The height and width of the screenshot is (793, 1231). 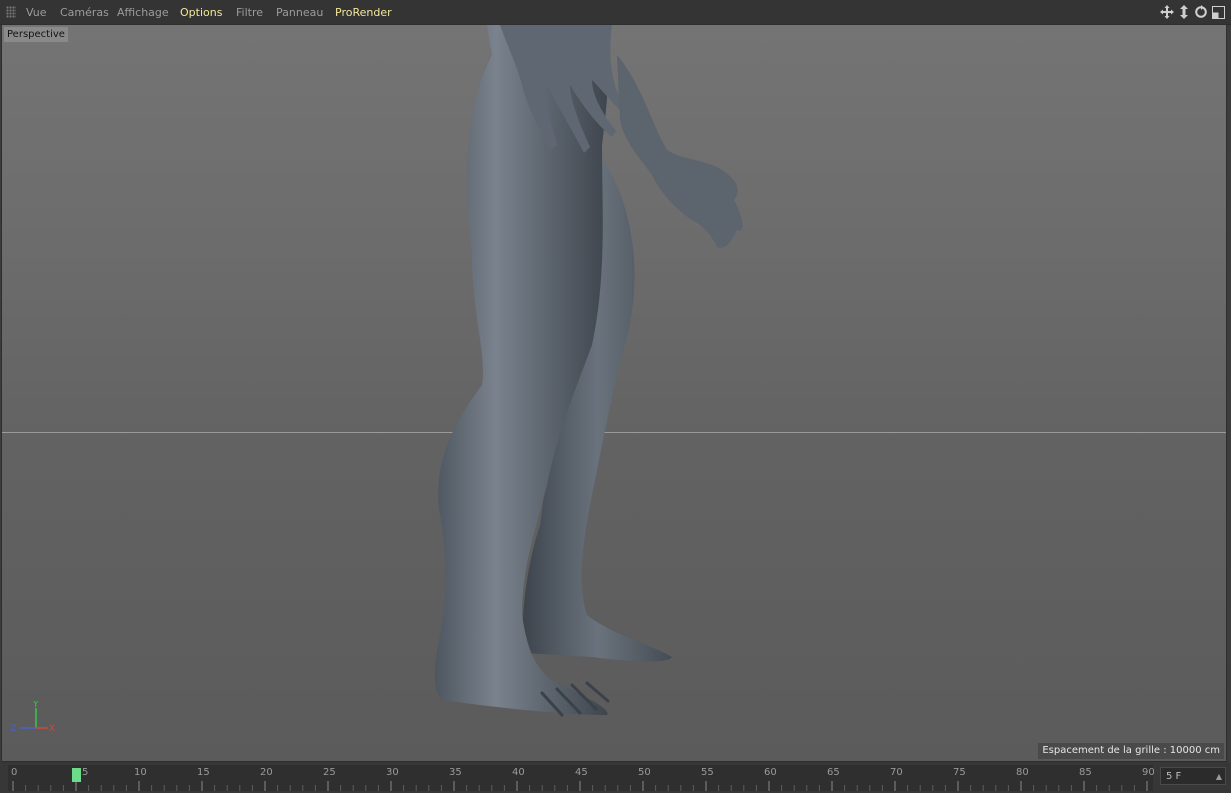 What do you see at coordinates (299, 12) in the screenshot?
I see `menu-panneau: Panneau` at bounding box center [299, 12].